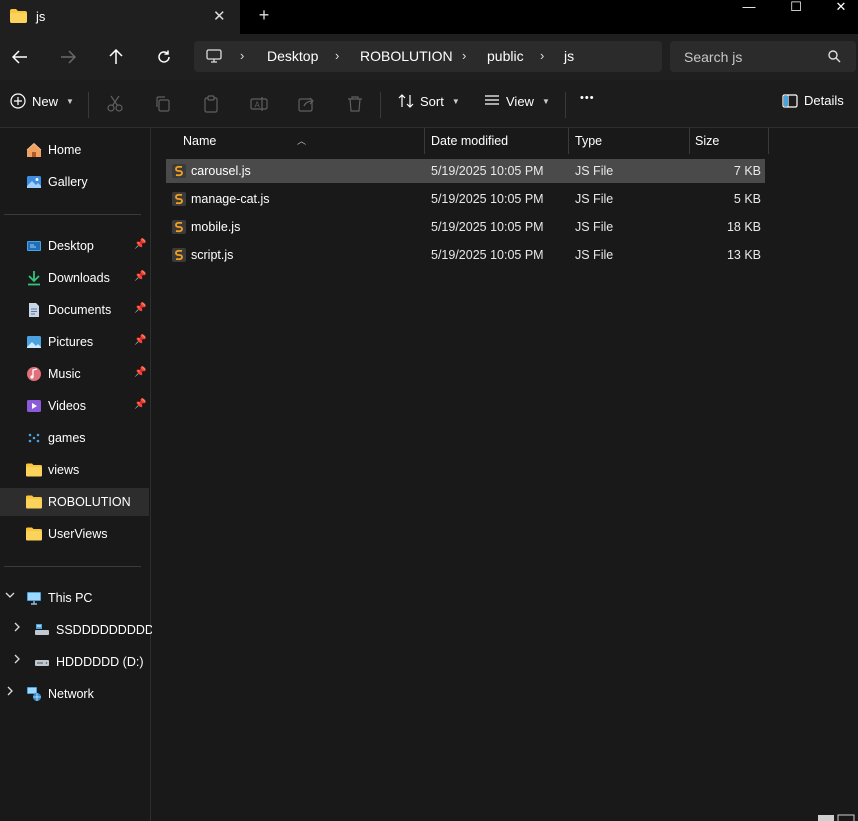 The image size is (858, 821). What do you see at coordinates (65, 150) in the screenshot?
I see `sidebar-item-label: Home` at bounding box center [65, 150].